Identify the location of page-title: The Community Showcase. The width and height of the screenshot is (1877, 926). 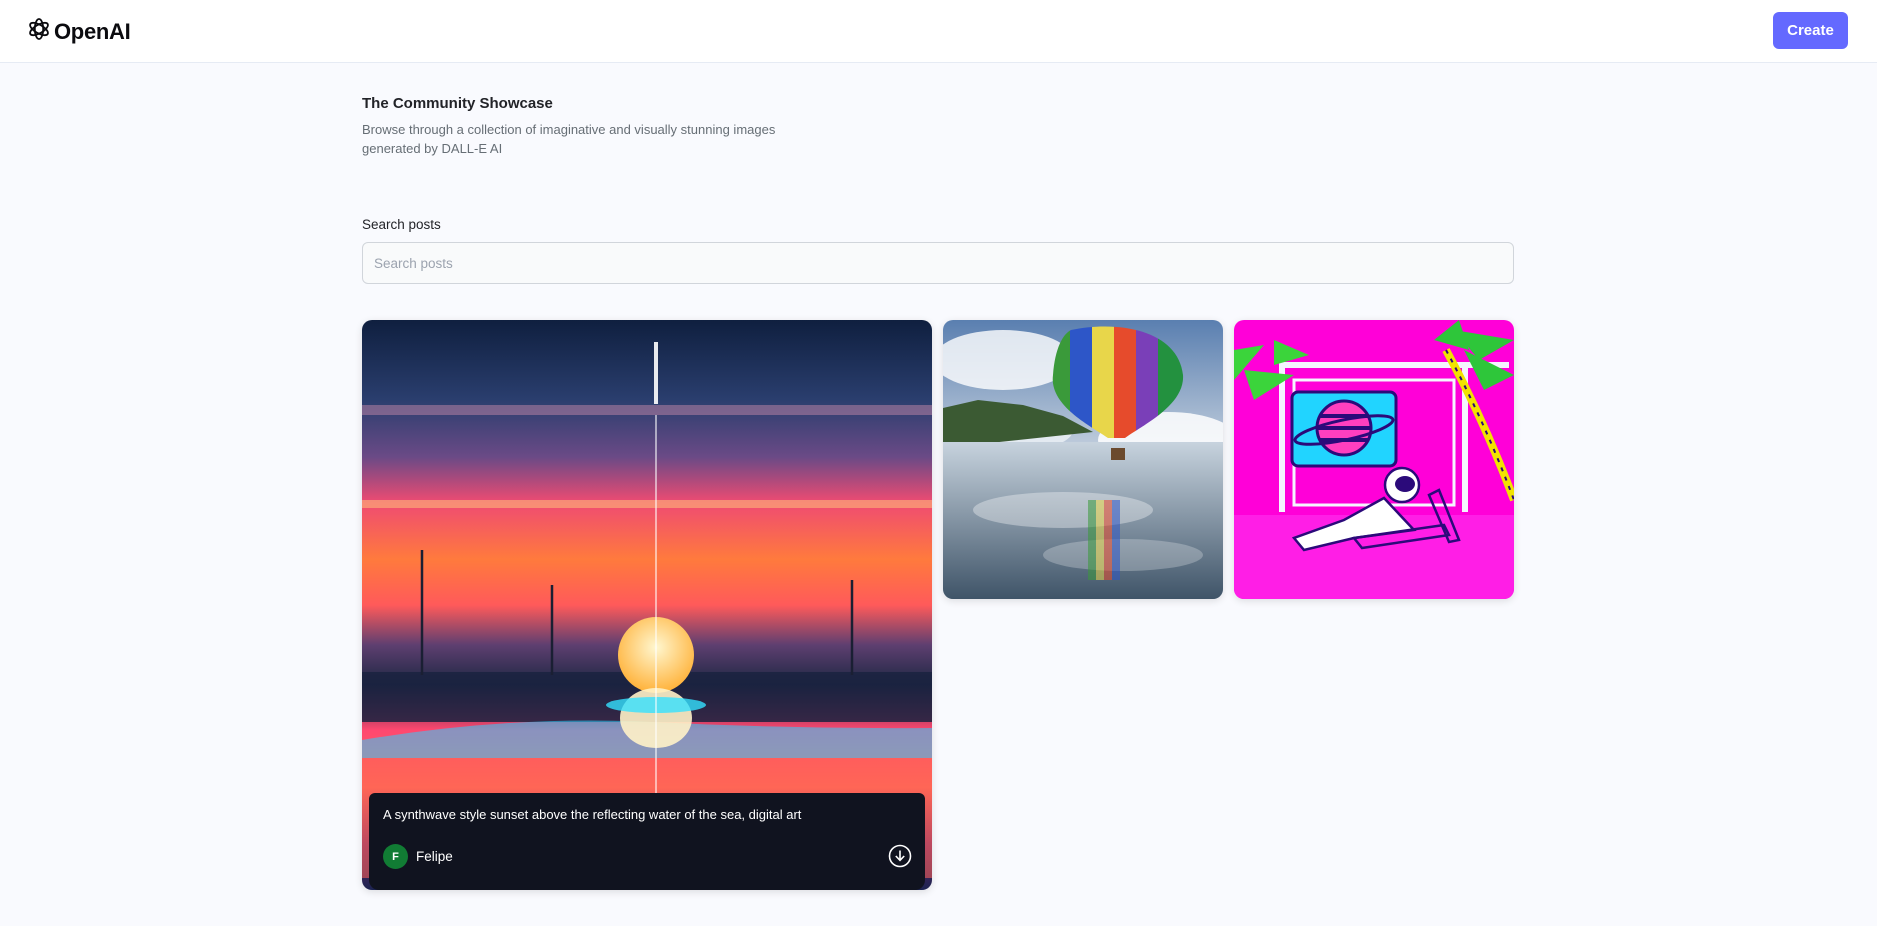
(457, 103).